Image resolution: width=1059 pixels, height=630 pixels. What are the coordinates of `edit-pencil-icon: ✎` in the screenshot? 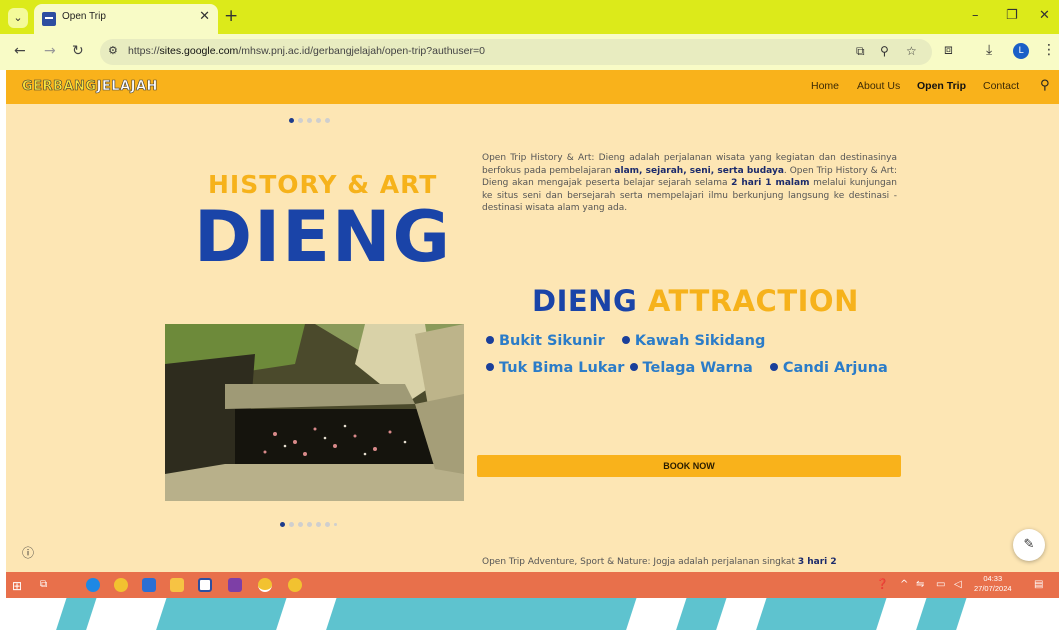 It's located at (1029, 545).